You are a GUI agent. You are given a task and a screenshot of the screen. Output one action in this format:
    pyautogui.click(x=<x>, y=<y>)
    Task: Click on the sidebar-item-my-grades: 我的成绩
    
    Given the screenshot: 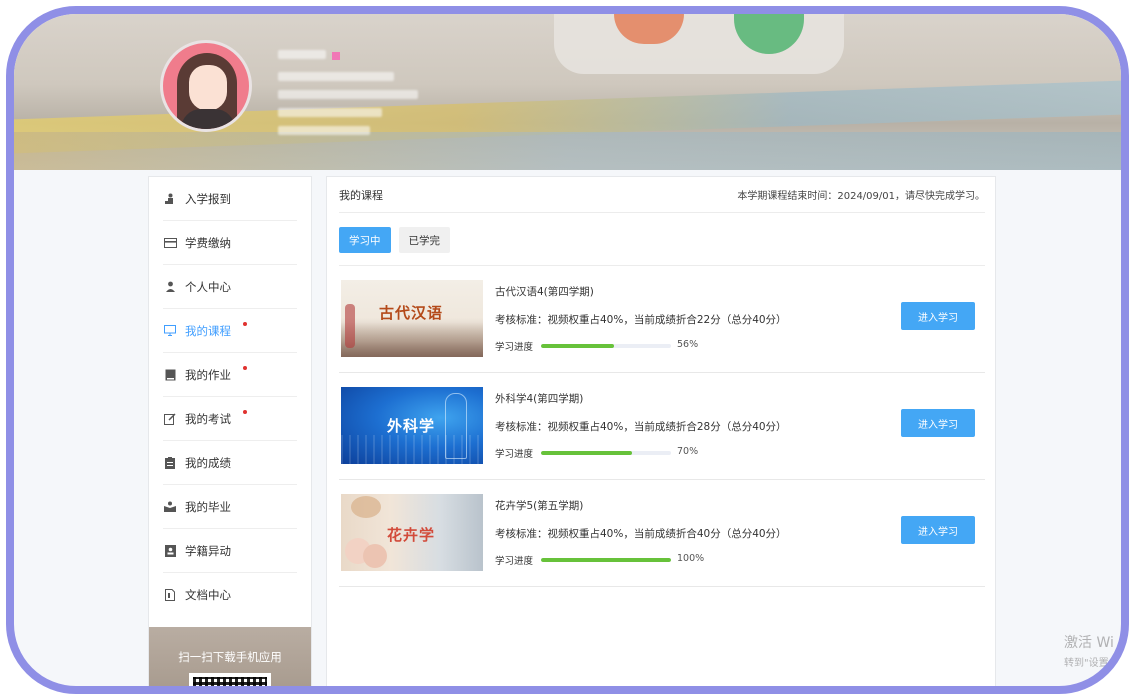 What is the action you would take?
    pyautogui.click(x=230, y=463)
    